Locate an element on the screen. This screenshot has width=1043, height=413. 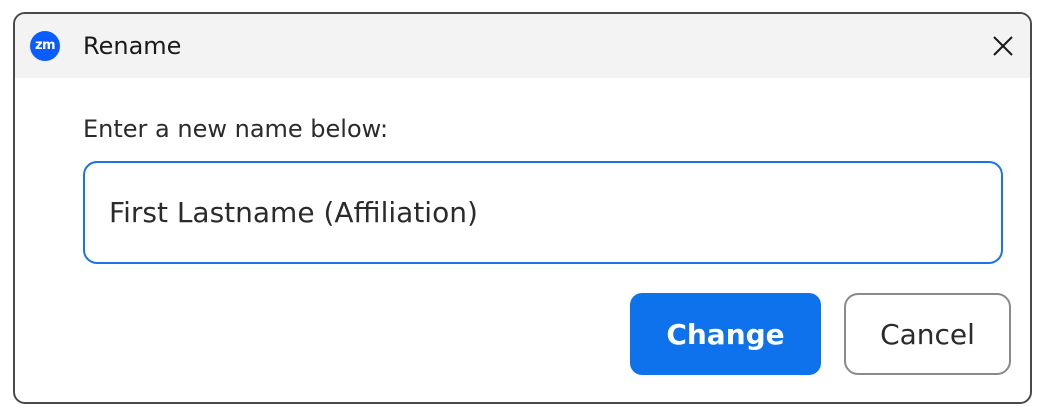
dialog-title: Rename is located at coordinates (132, 46).